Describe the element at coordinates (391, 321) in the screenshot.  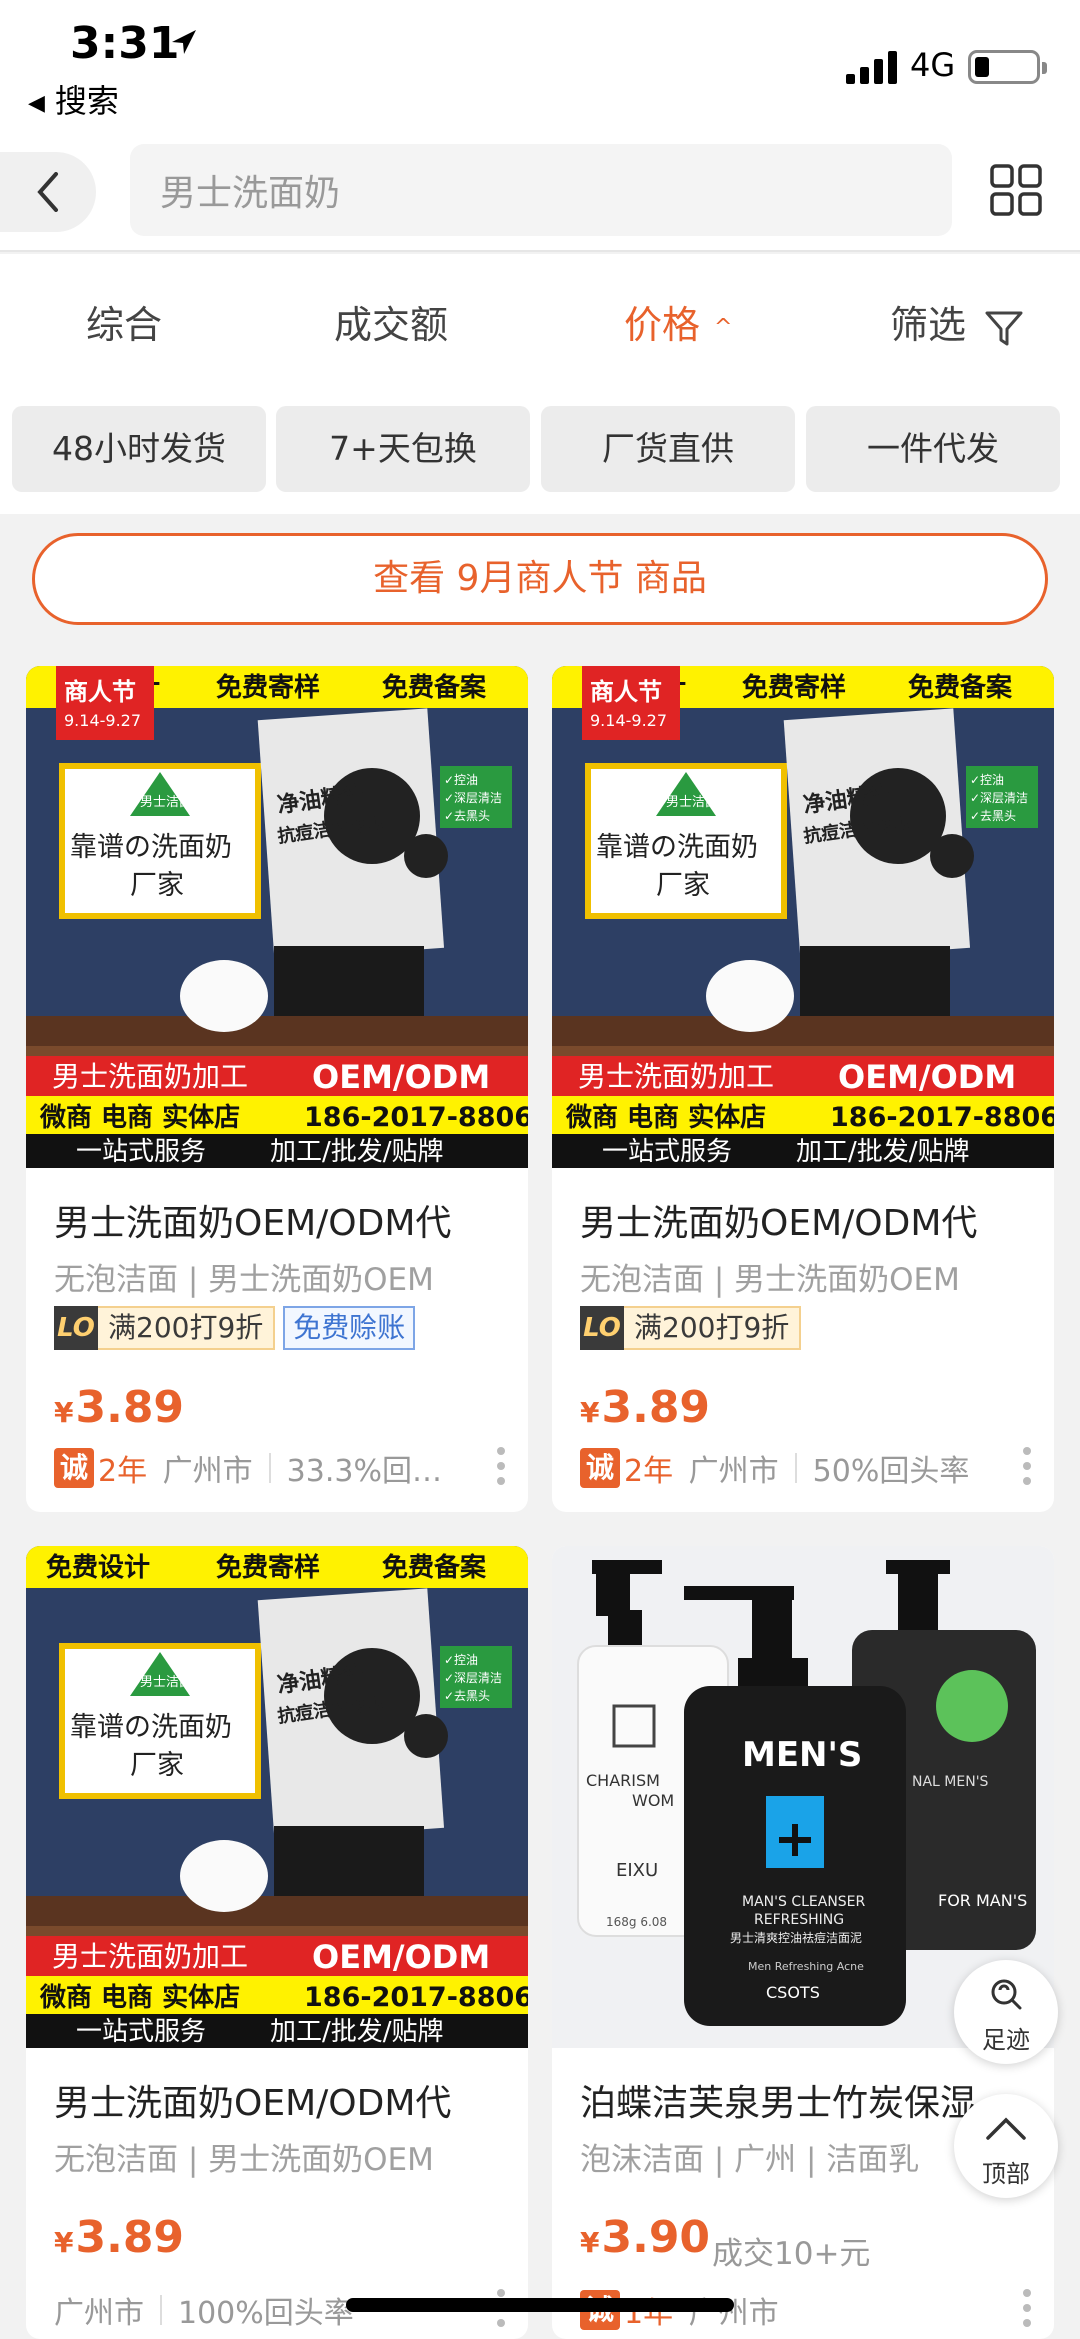
I see `sort-volume: 成交额` at that location.